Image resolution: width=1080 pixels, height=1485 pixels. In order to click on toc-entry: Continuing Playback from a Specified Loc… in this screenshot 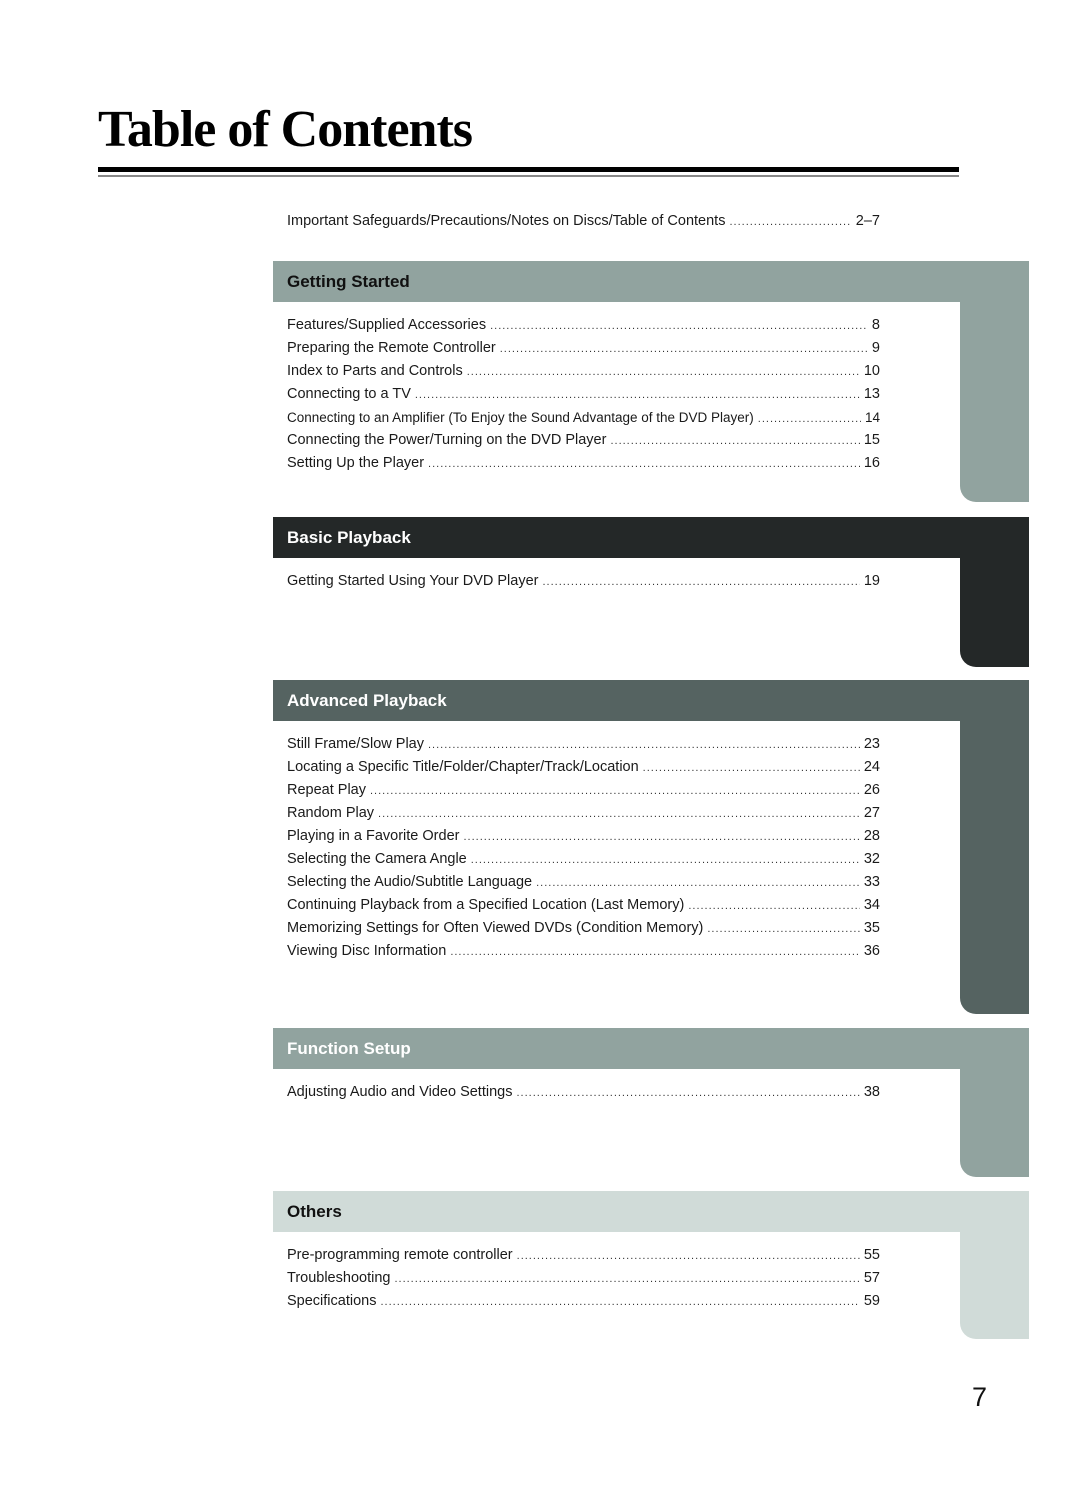, I will do `click(583, 905)`.